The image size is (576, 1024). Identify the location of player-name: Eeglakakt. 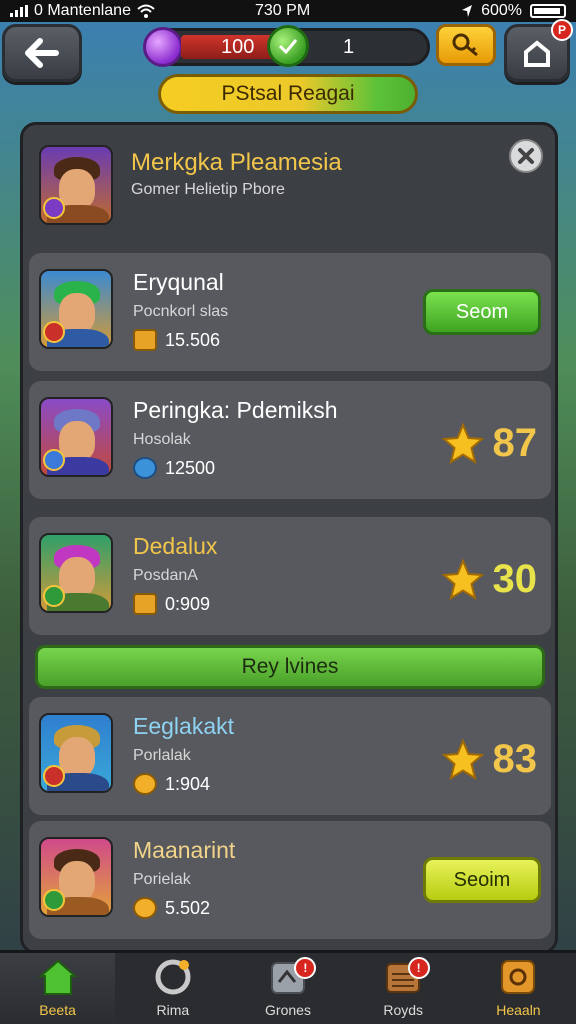
(184, 726).